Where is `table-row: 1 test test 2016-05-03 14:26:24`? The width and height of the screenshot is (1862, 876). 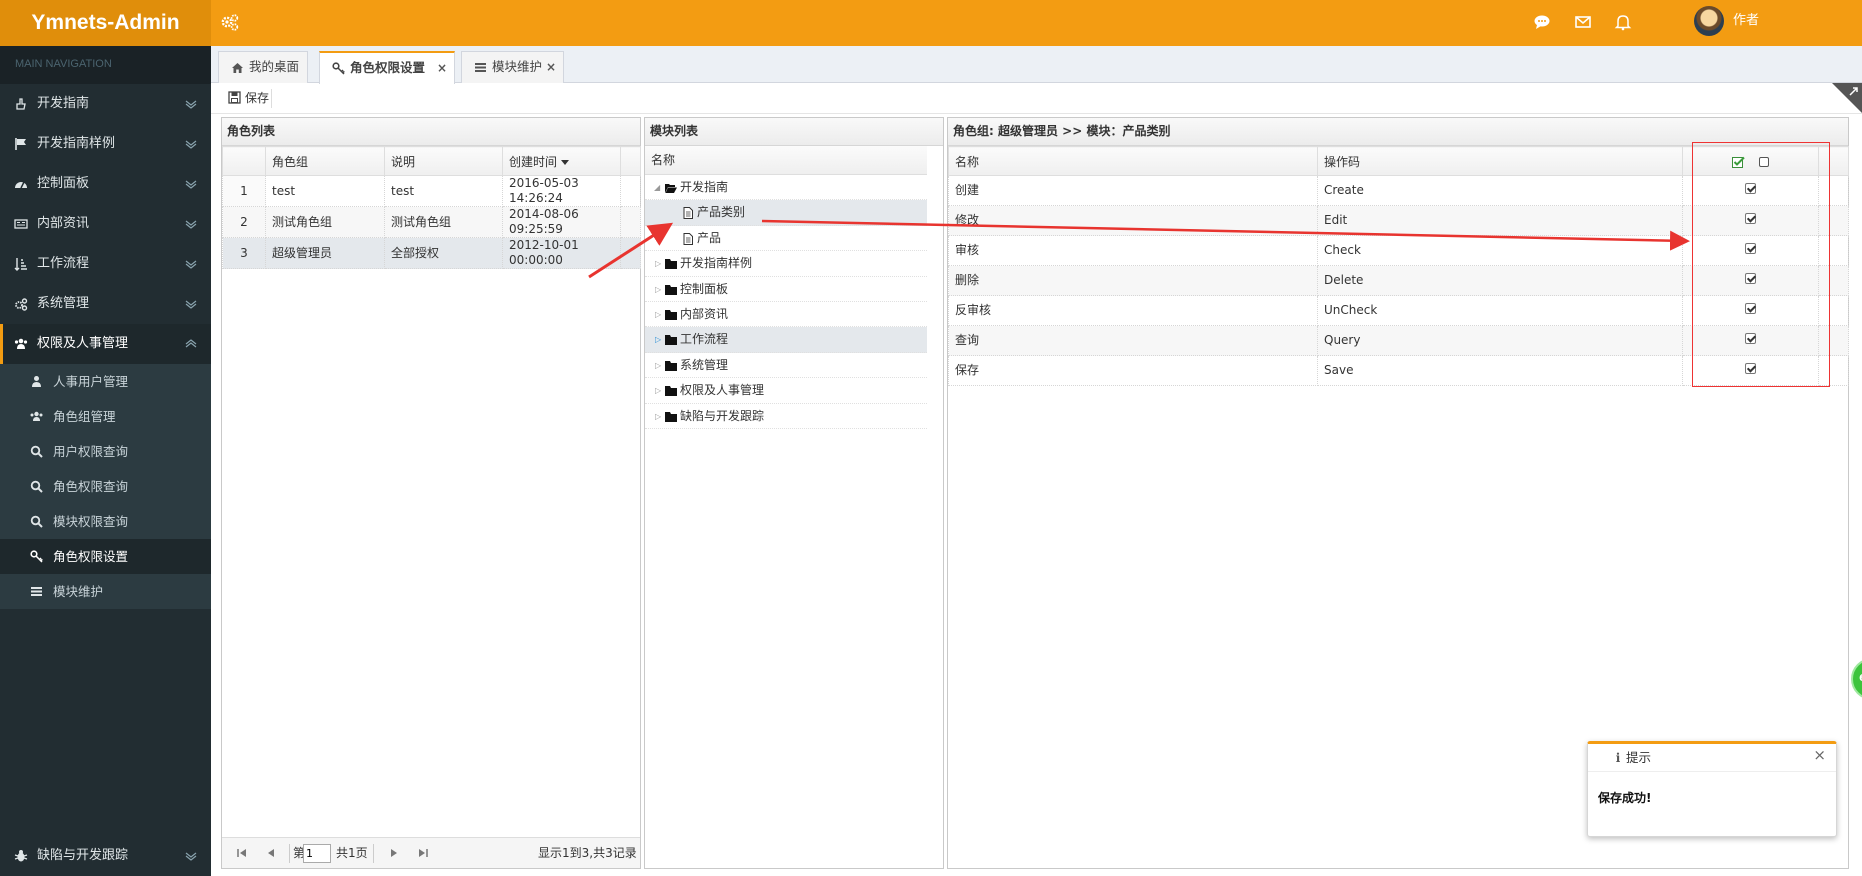 table-row: 1 test test 2016-05-03 14:26:24 is located at coordinates (431, 191).